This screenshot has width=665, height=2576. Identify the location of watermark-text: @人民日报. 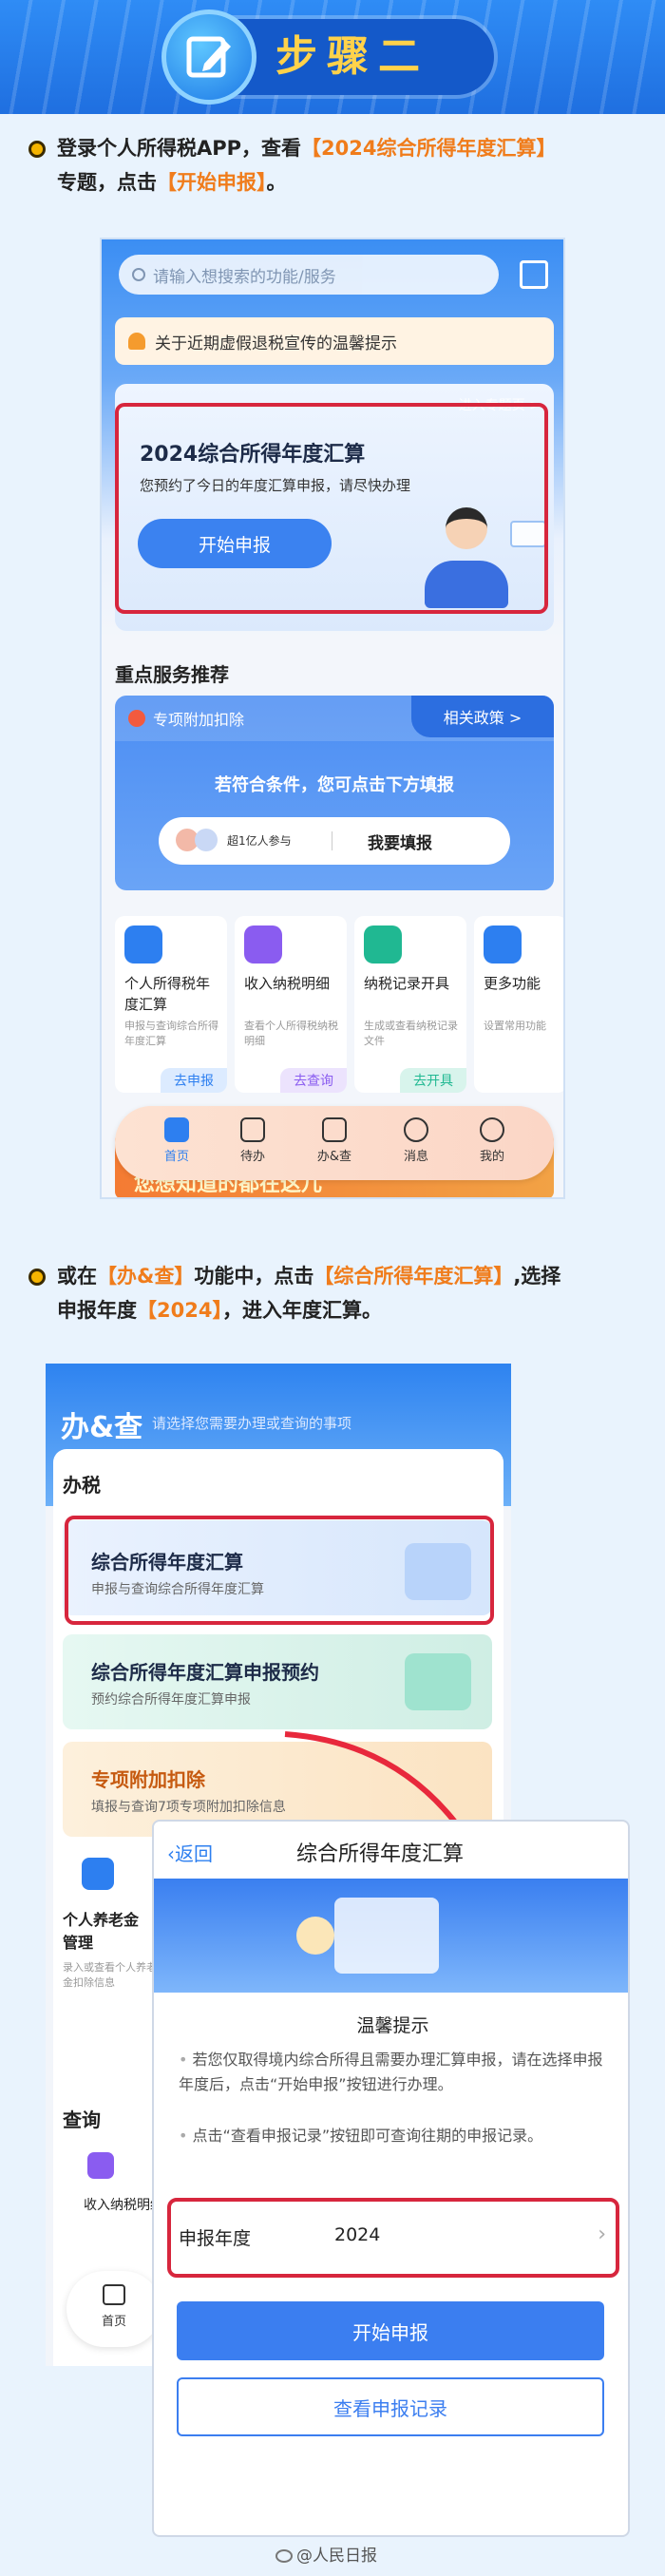
(336, 2556).